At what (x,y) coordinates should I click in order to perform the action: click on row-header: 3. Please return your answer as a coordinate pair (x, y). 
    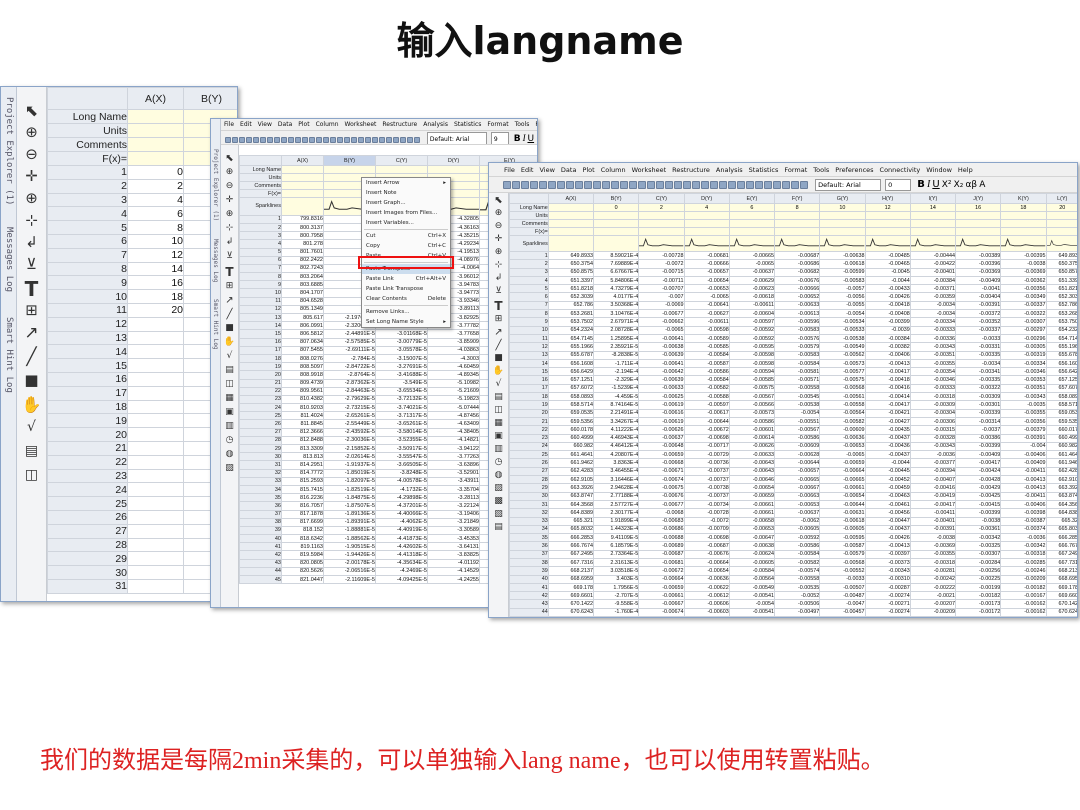
    Looking at the image, I should click on (529, 272).